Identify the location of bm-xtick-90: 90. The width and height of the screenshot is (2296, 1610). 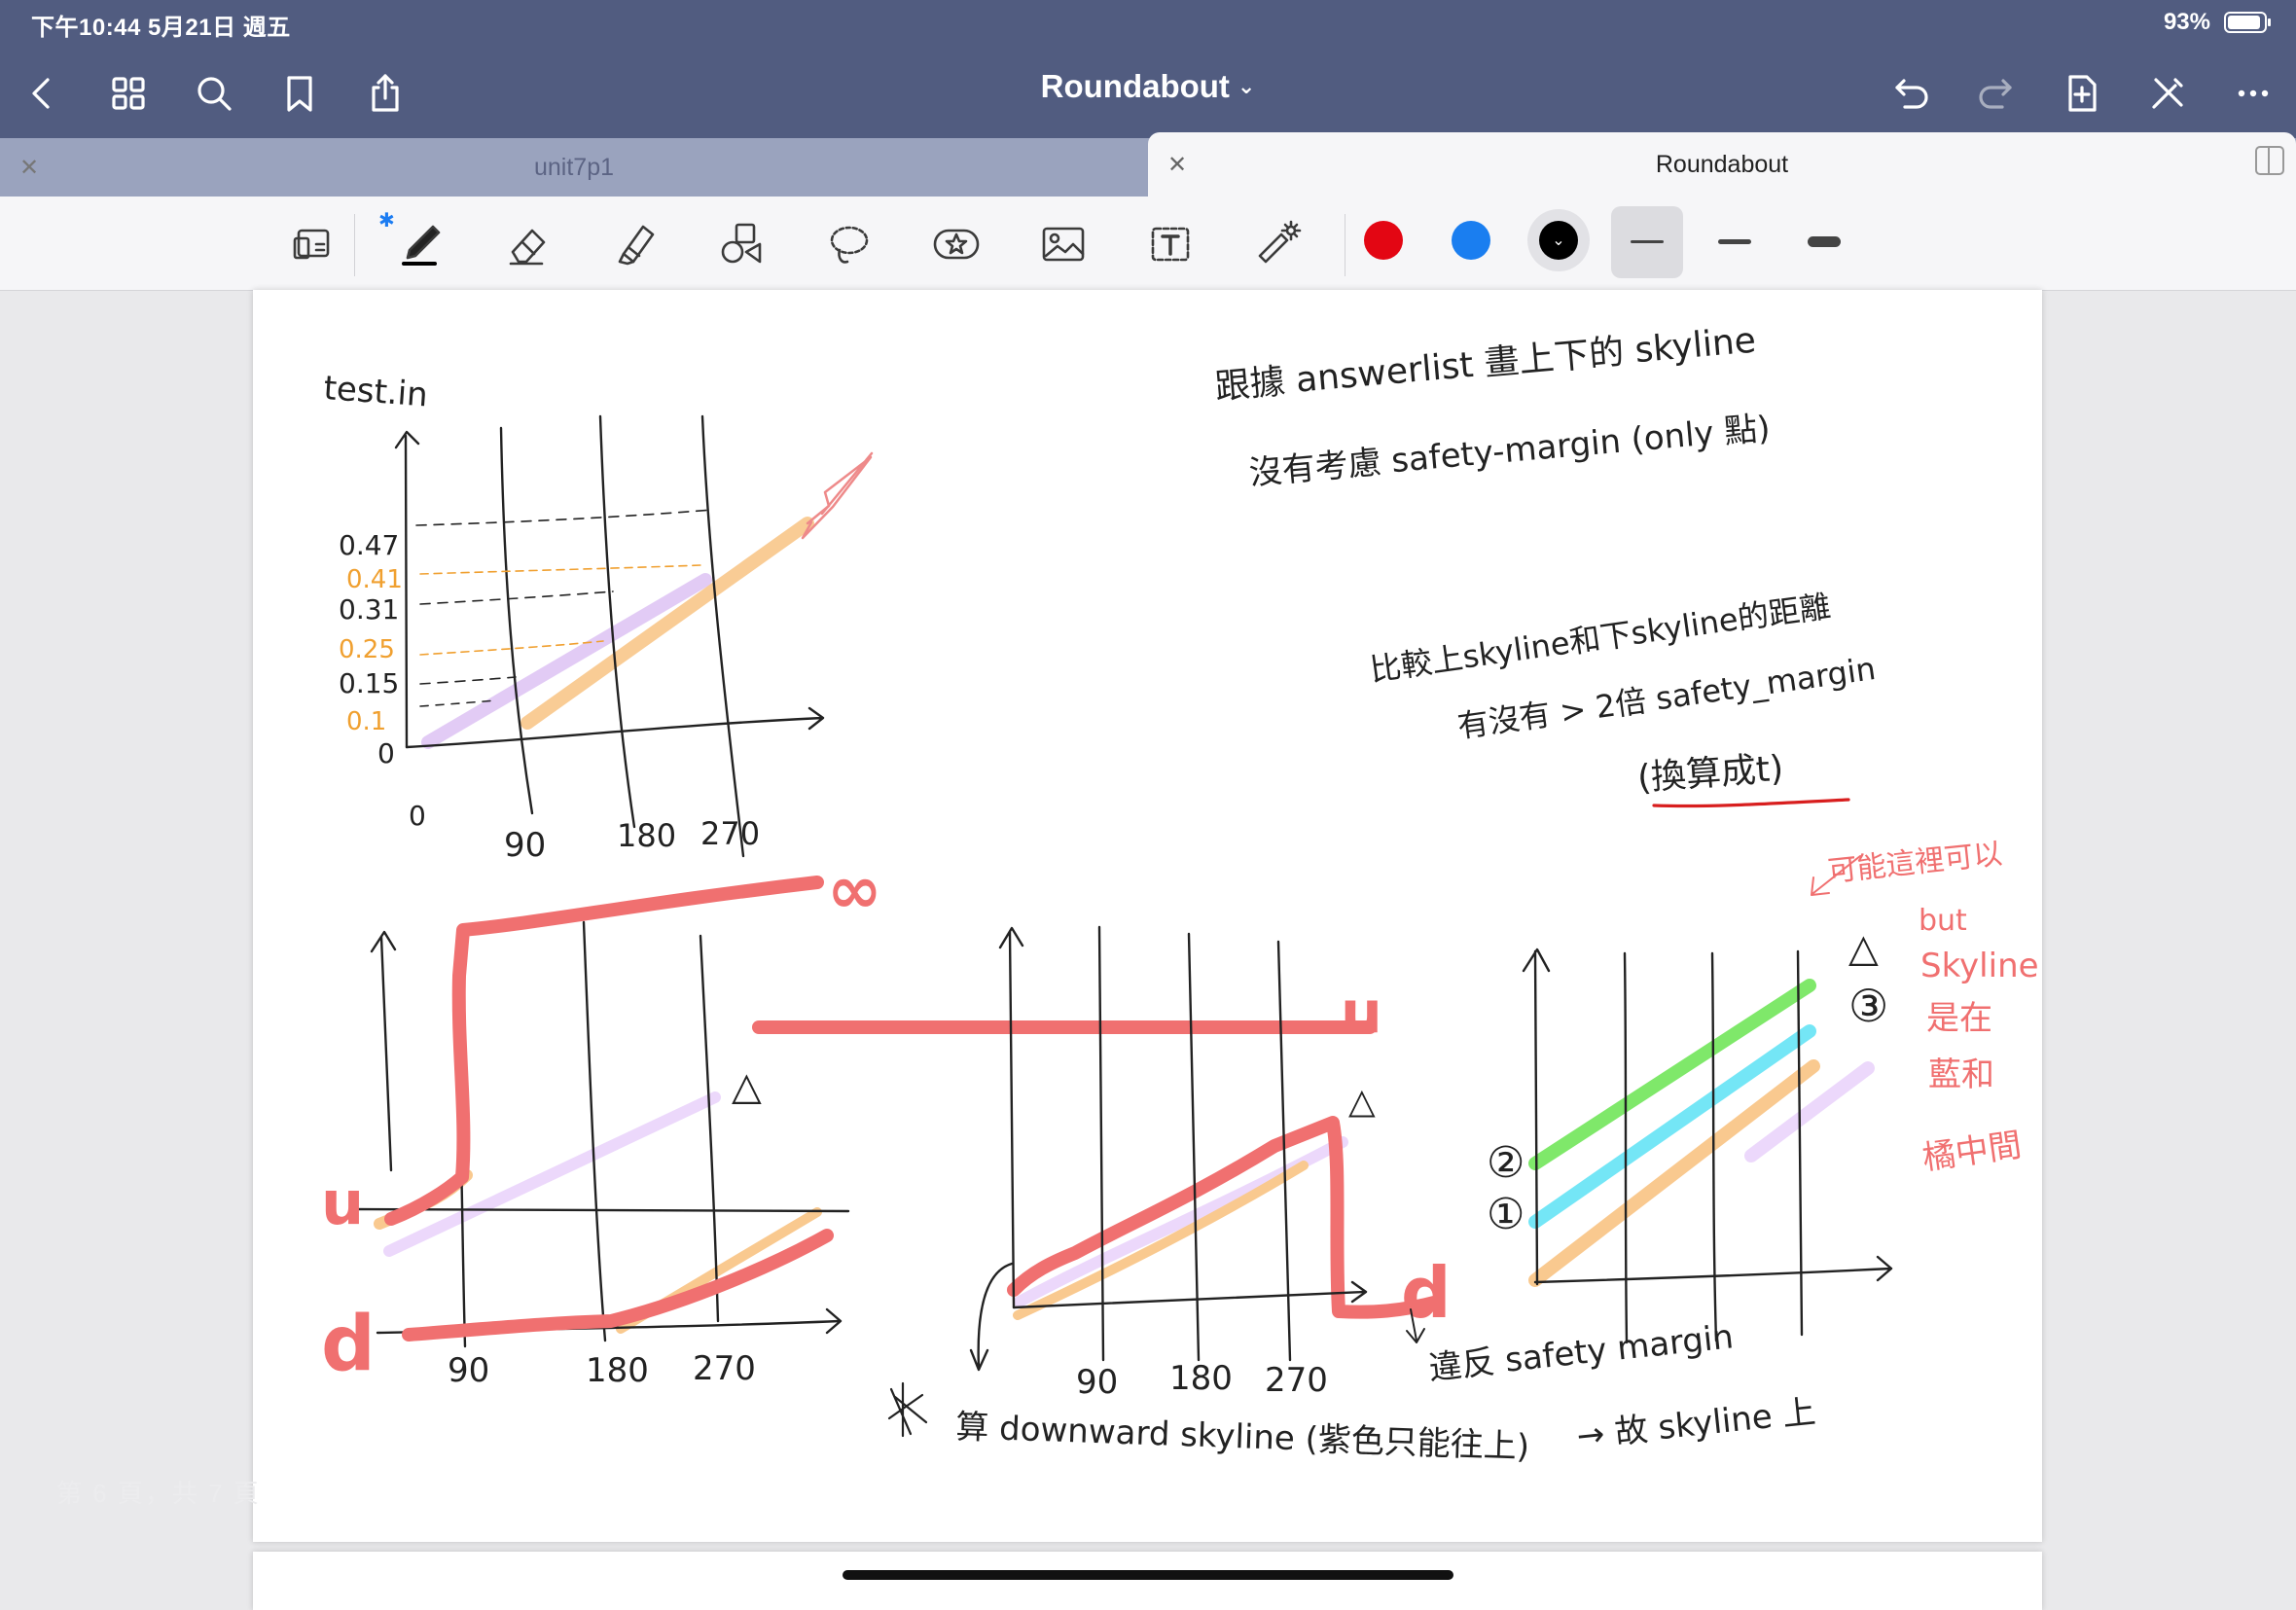
(1097, 1382).